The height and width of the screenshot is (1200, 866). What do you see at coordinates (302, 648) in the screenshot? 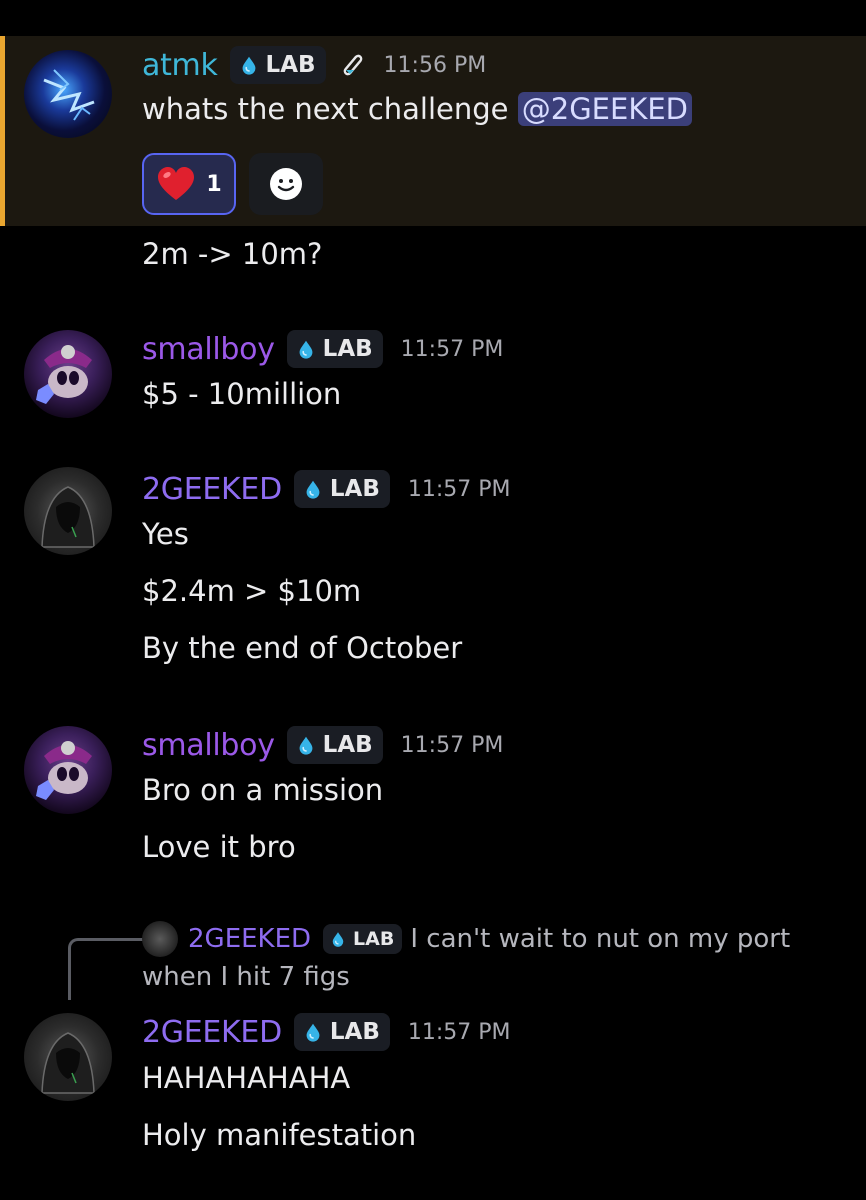
I see `message-text: By the end of October` at bounding box center [302, 648].